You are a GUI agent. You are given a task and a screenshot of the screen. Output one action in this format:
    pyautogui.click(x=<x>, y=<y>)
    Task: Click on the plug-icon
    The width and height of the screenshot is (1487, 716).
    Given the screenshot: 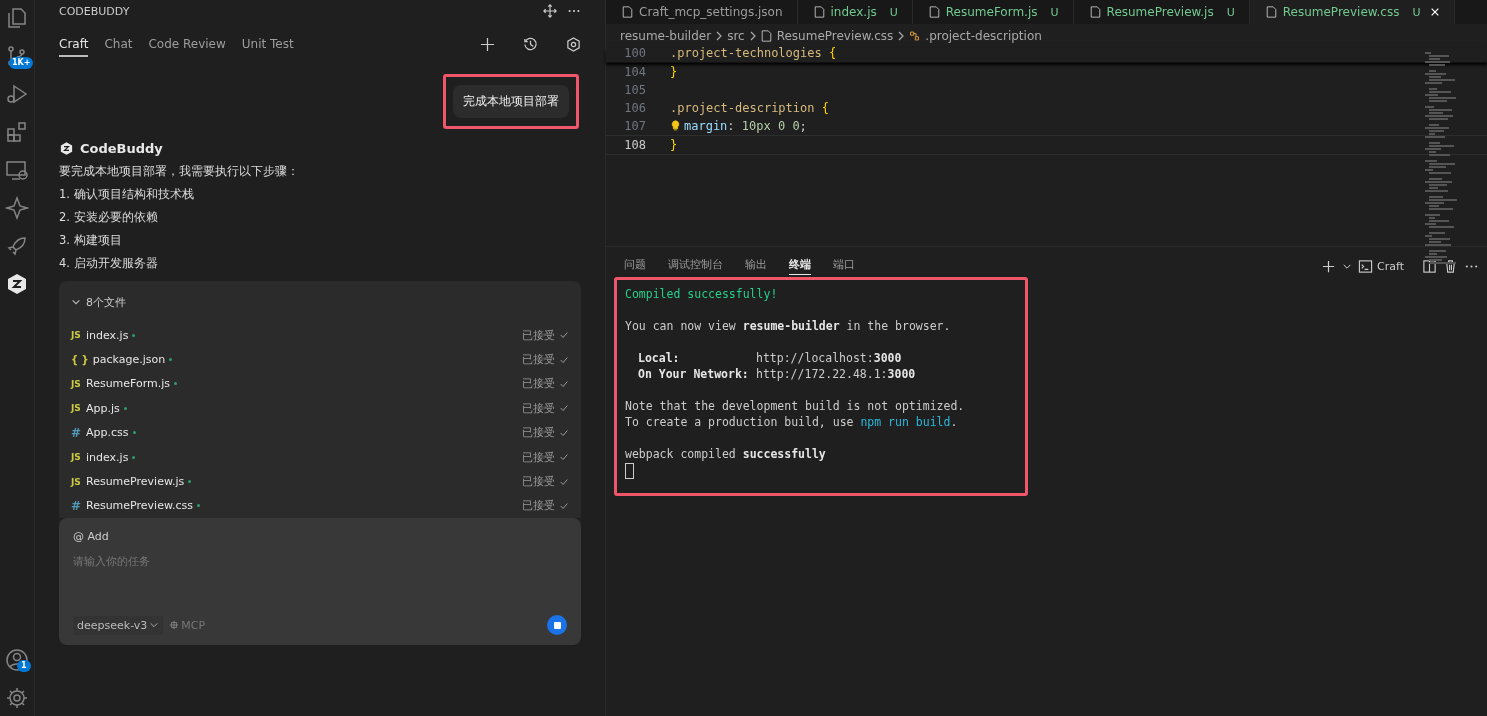 What is the action you would take?
    pyautogui.click(x=174, y=625)
    